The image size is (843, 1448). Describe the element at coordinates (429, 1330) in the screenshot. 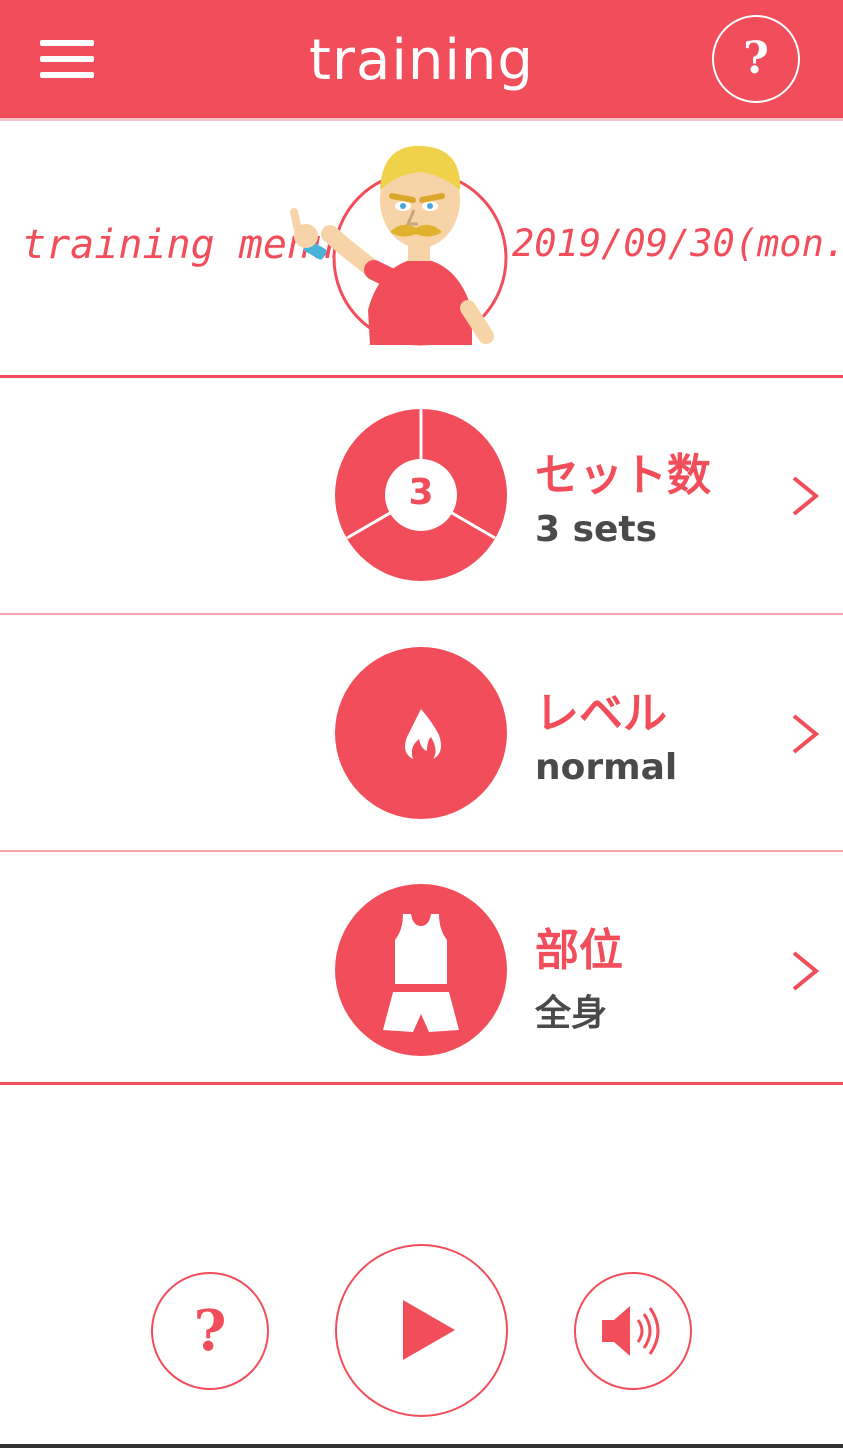

I see `play-icon` at that location.